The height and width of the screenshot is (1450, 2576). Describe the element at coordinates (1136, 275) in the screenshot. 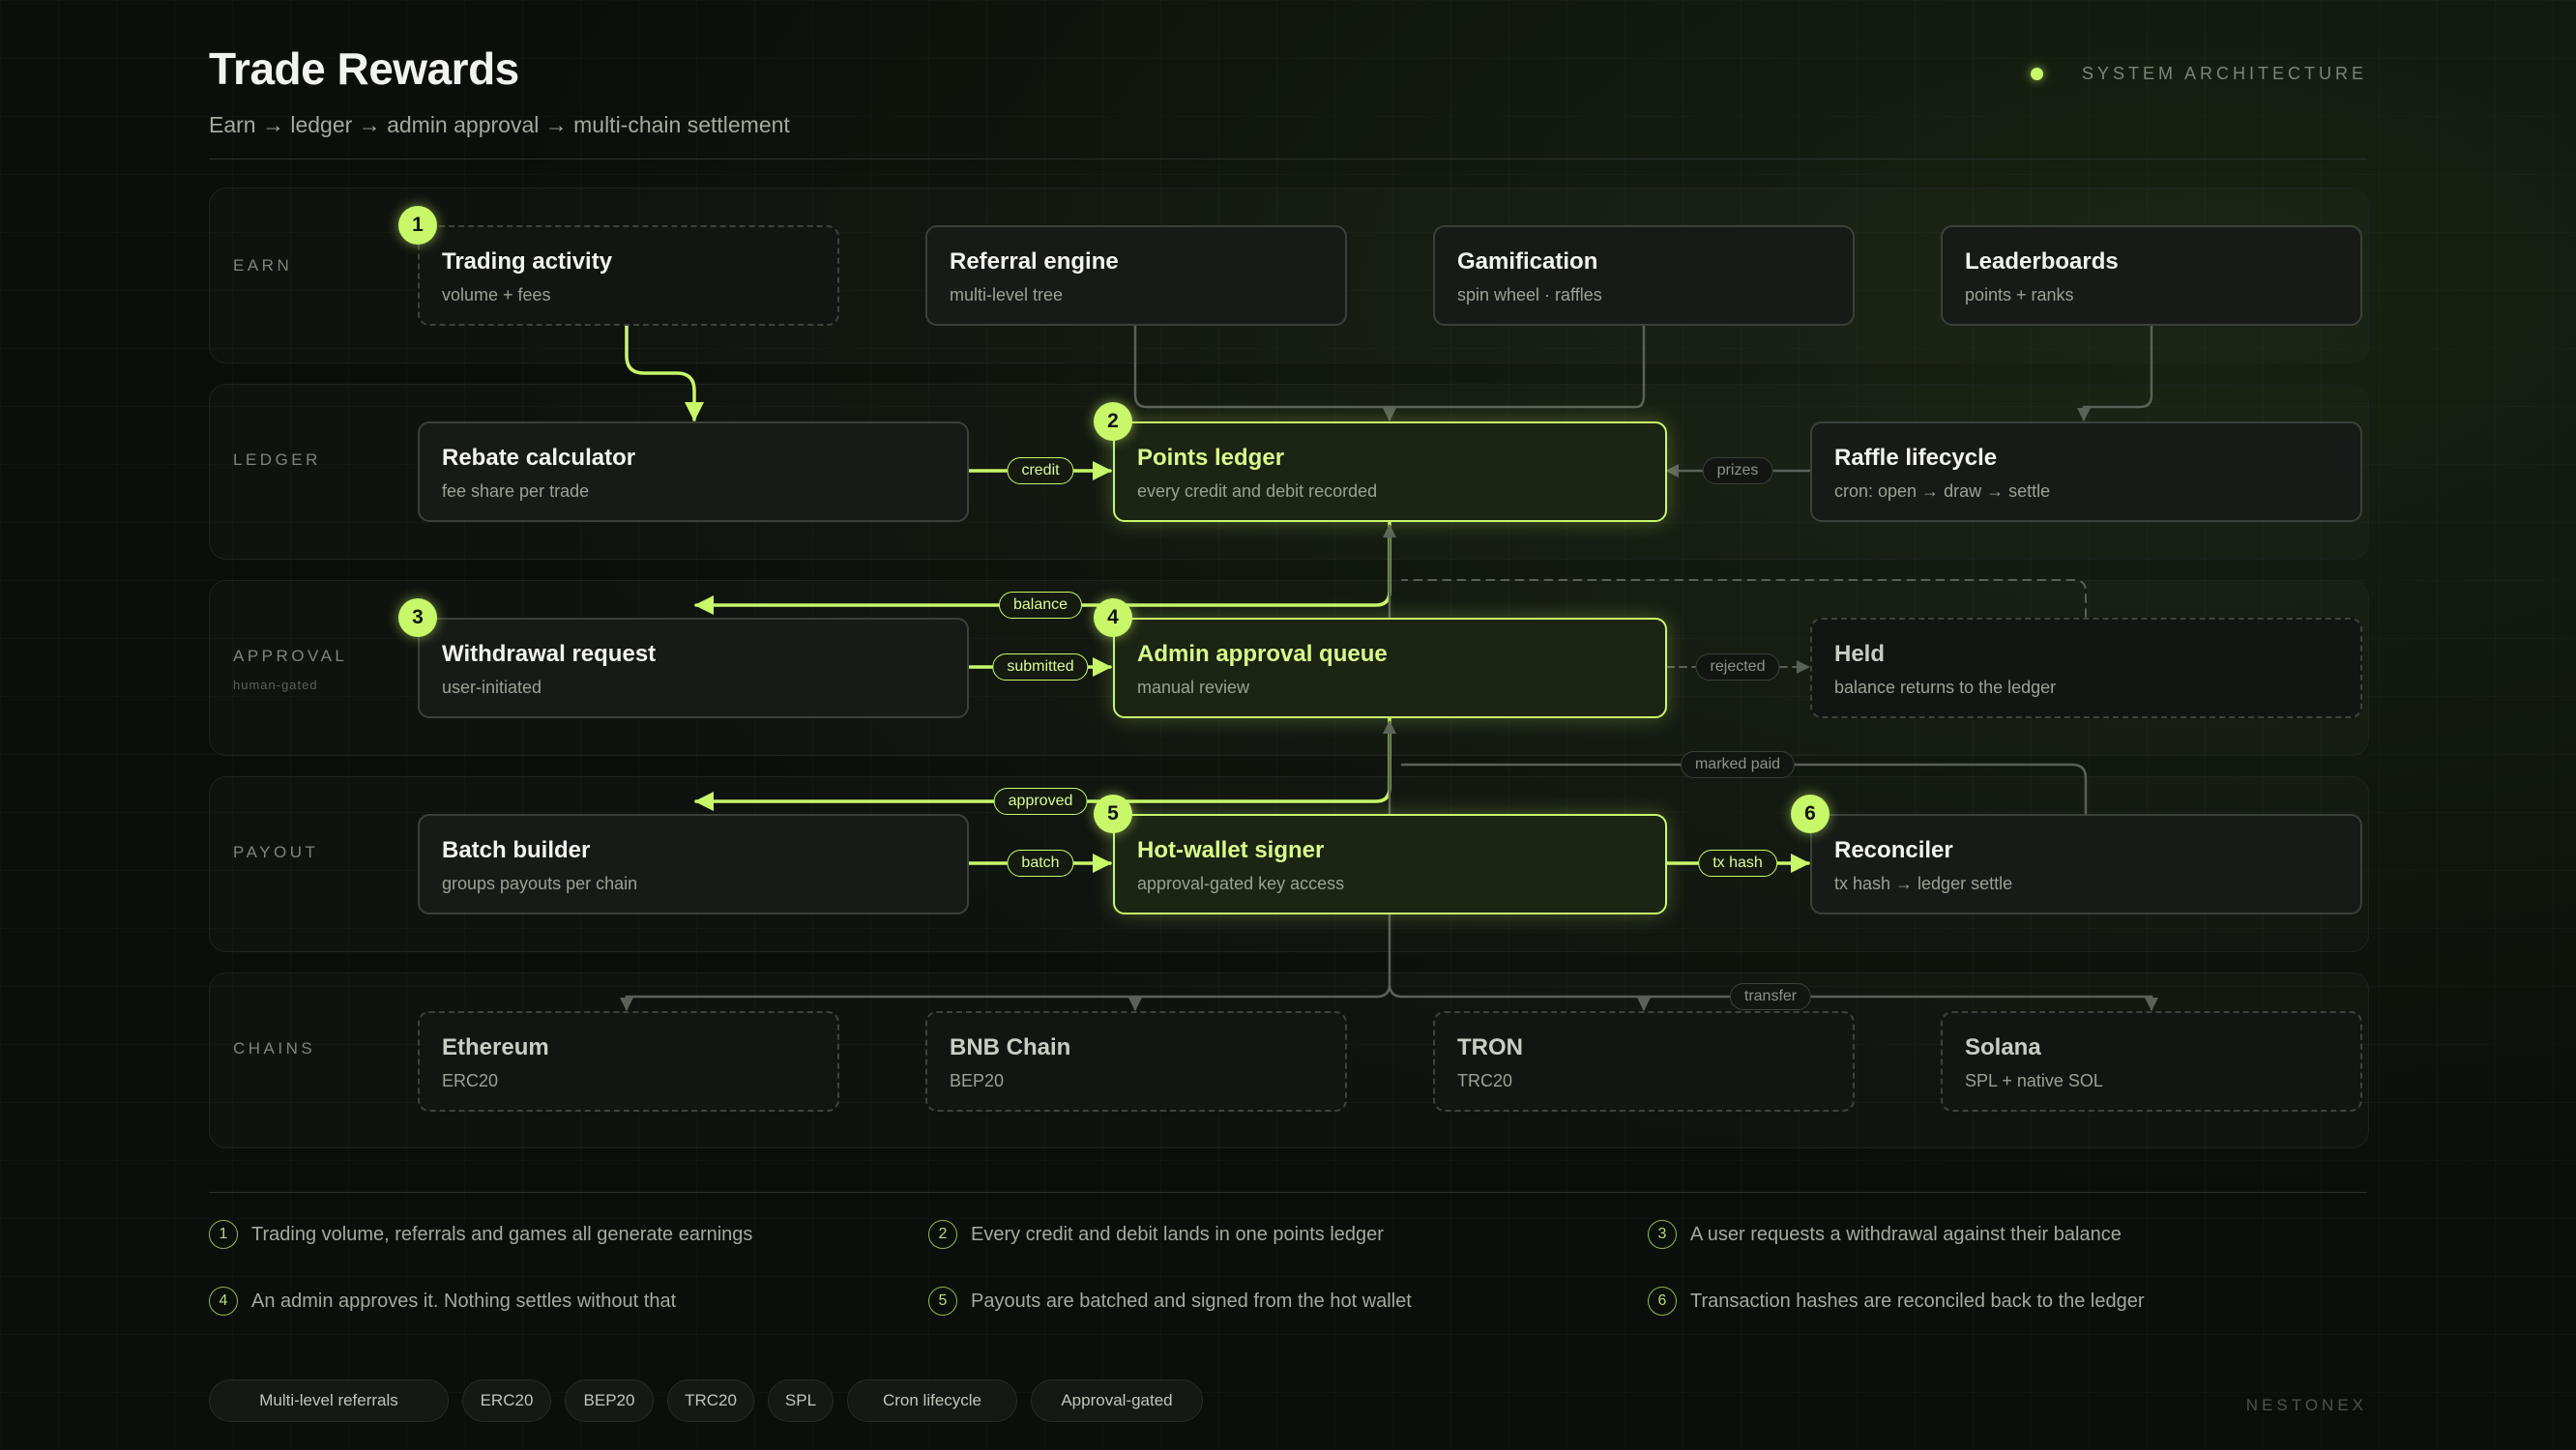

I see `node-referral-engine: Referral engine multi-level tree` at that location.